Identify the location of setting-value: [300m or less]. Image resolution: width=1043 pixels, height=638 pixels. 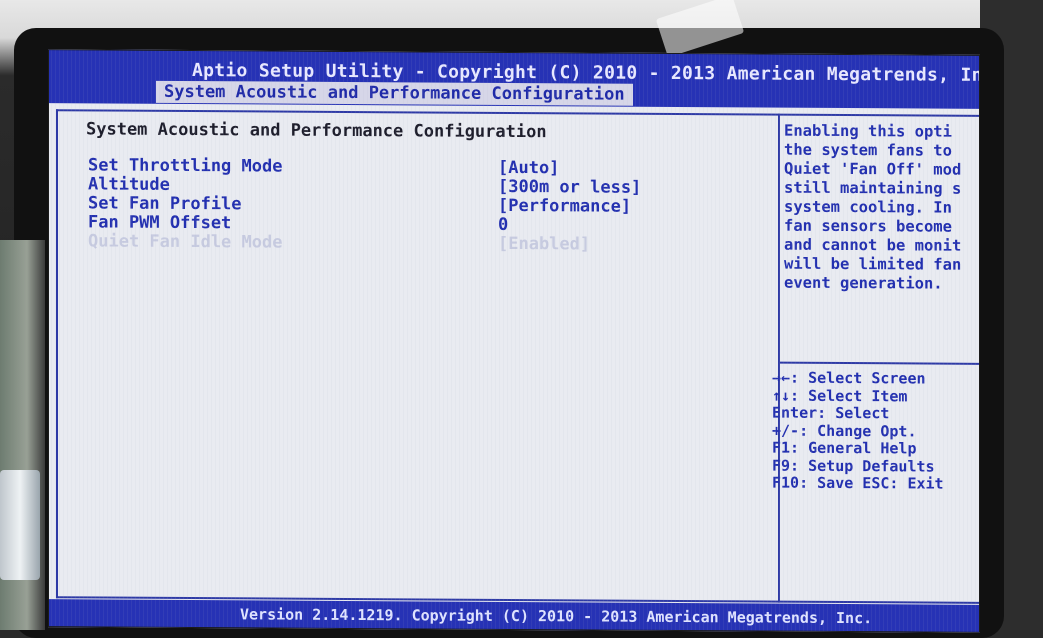
(569, 187).